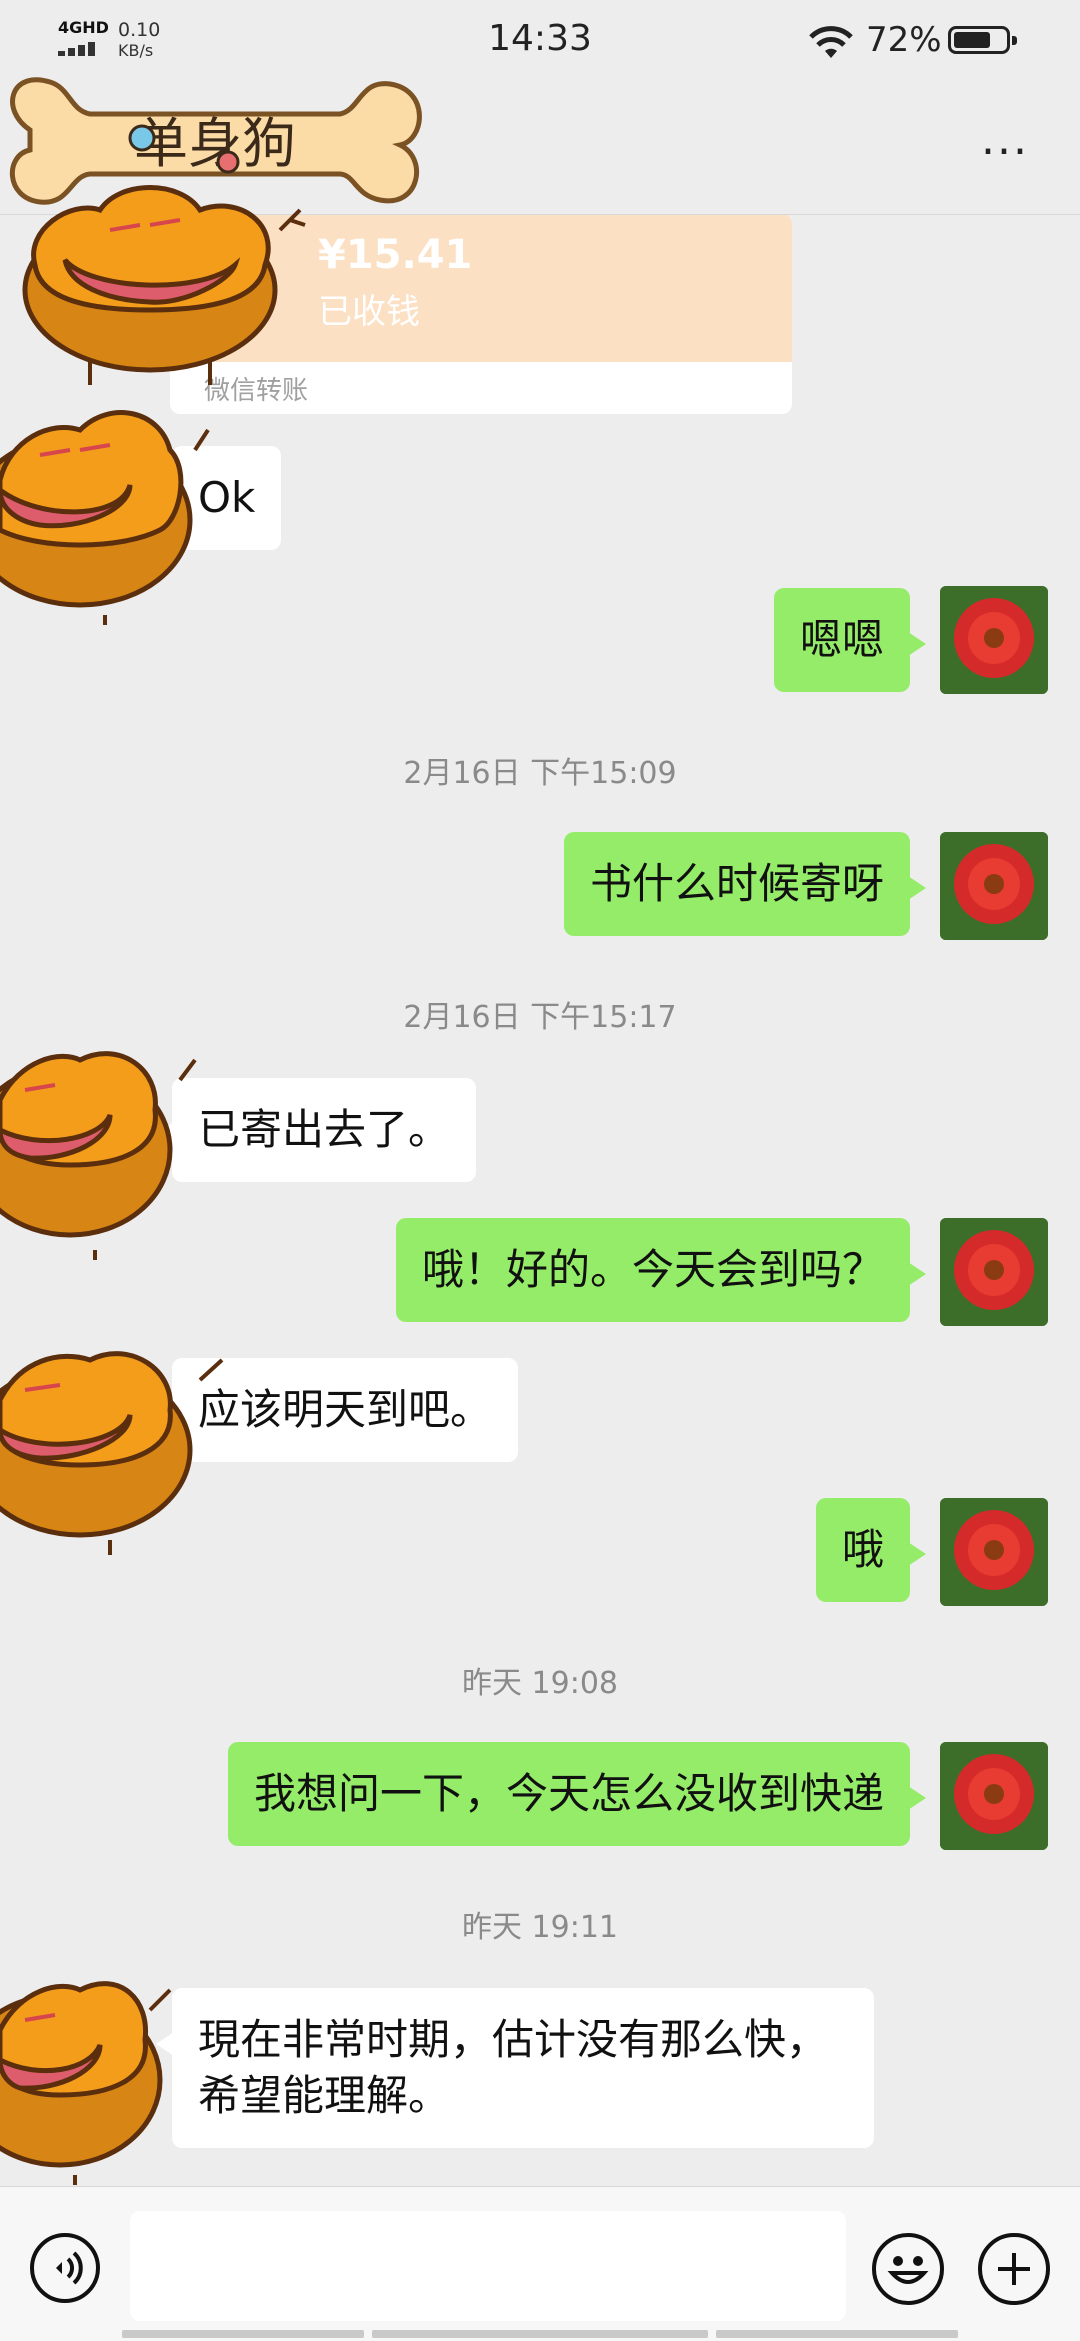  What do you see at coordinates (1014, 2269) in the screenshot?
I see `plus-icon` at bounding box center [1014, 2269].